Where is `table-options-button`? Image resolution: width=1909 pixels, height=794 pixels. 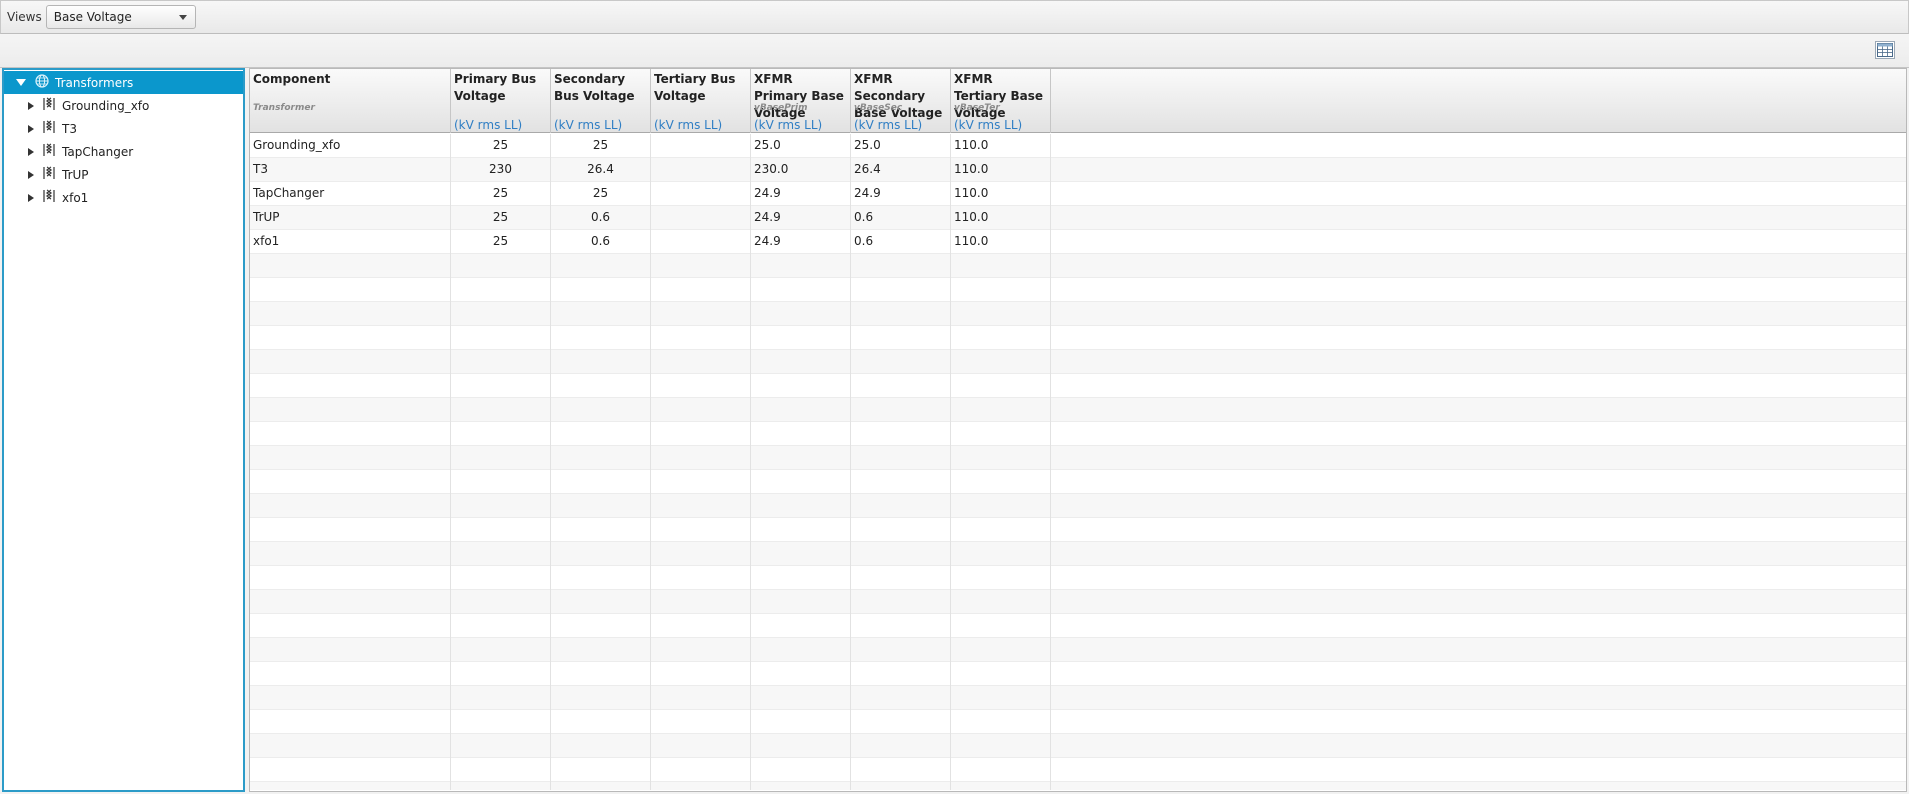 table-options-button is located at coordinates (1885, 50).